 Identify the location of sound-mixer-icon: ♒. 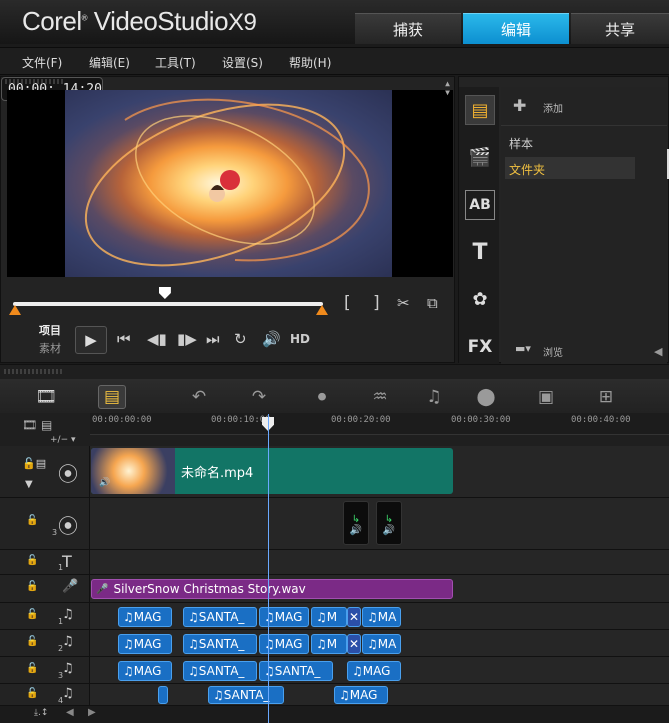
(380, 397).